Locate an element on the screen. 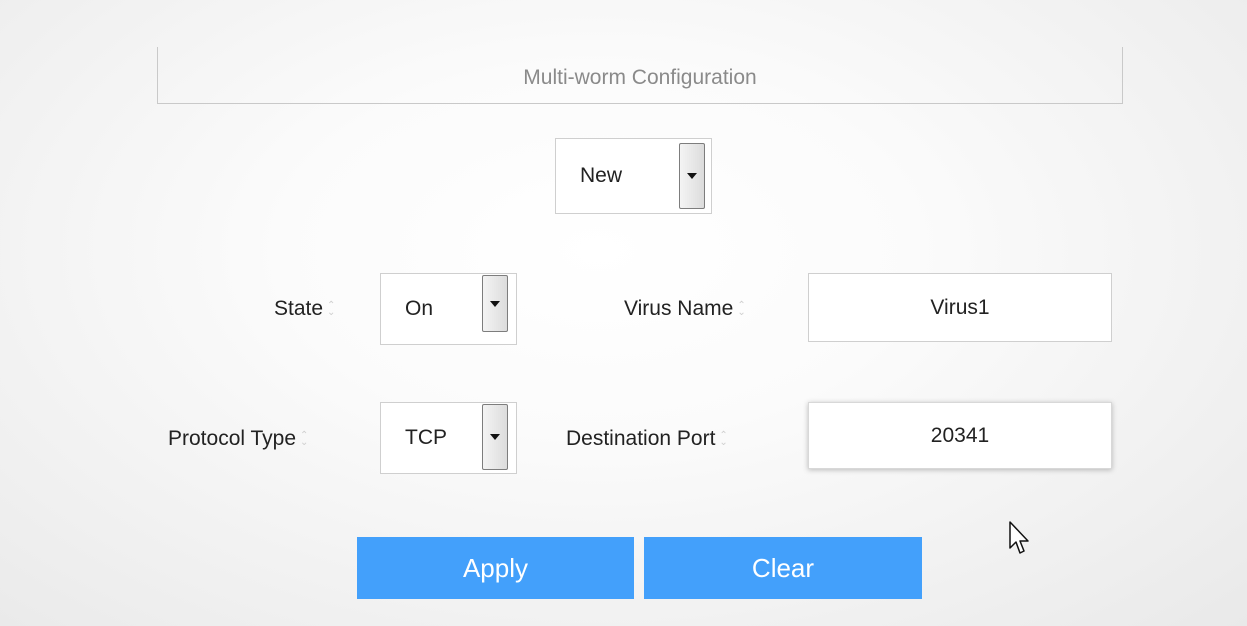 This screenshot has height=626, width=1247. virus-name-field: Virus1 is located at coordinates (960, 307).